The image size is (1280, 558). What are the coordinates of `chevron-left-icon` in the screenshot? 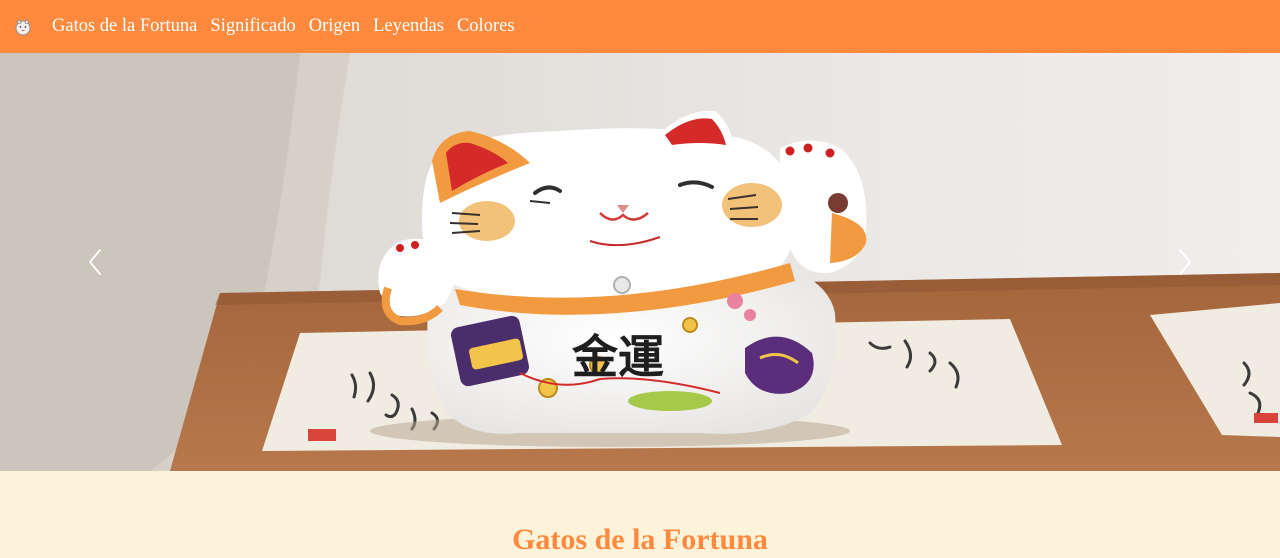 It's located at (95, 262).